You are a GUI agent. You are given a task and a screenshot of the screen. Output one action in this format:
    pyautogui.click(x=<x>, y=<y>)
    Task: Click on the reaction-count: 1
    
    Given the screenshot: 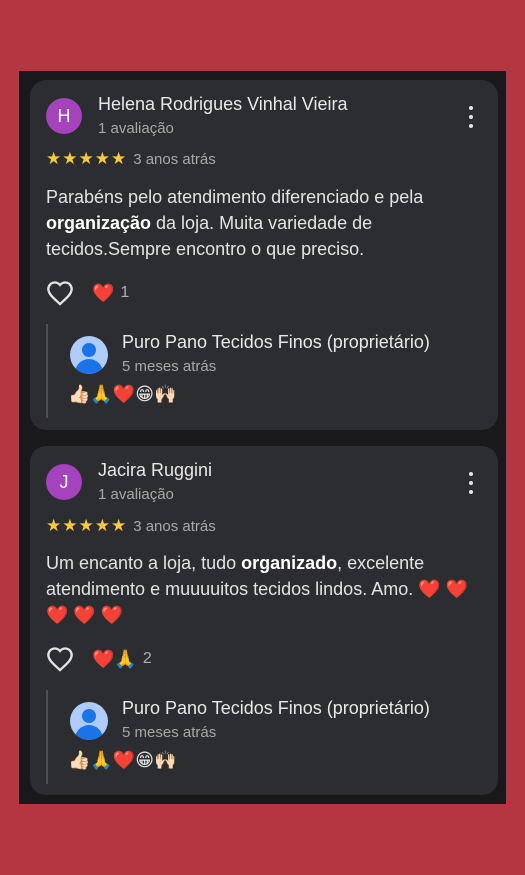 What is the action you would take?
    pyautogui.click(x=125, y=292)
    